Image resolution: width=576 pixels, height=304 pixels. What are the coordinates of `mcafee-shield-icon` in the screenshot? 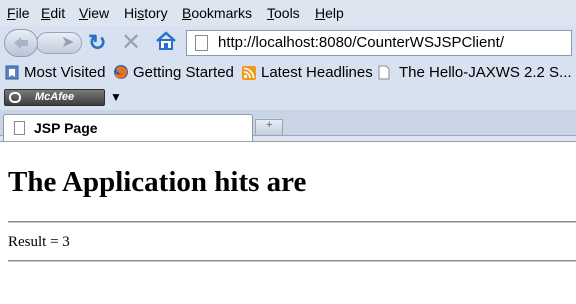 It's located at (15, 97).